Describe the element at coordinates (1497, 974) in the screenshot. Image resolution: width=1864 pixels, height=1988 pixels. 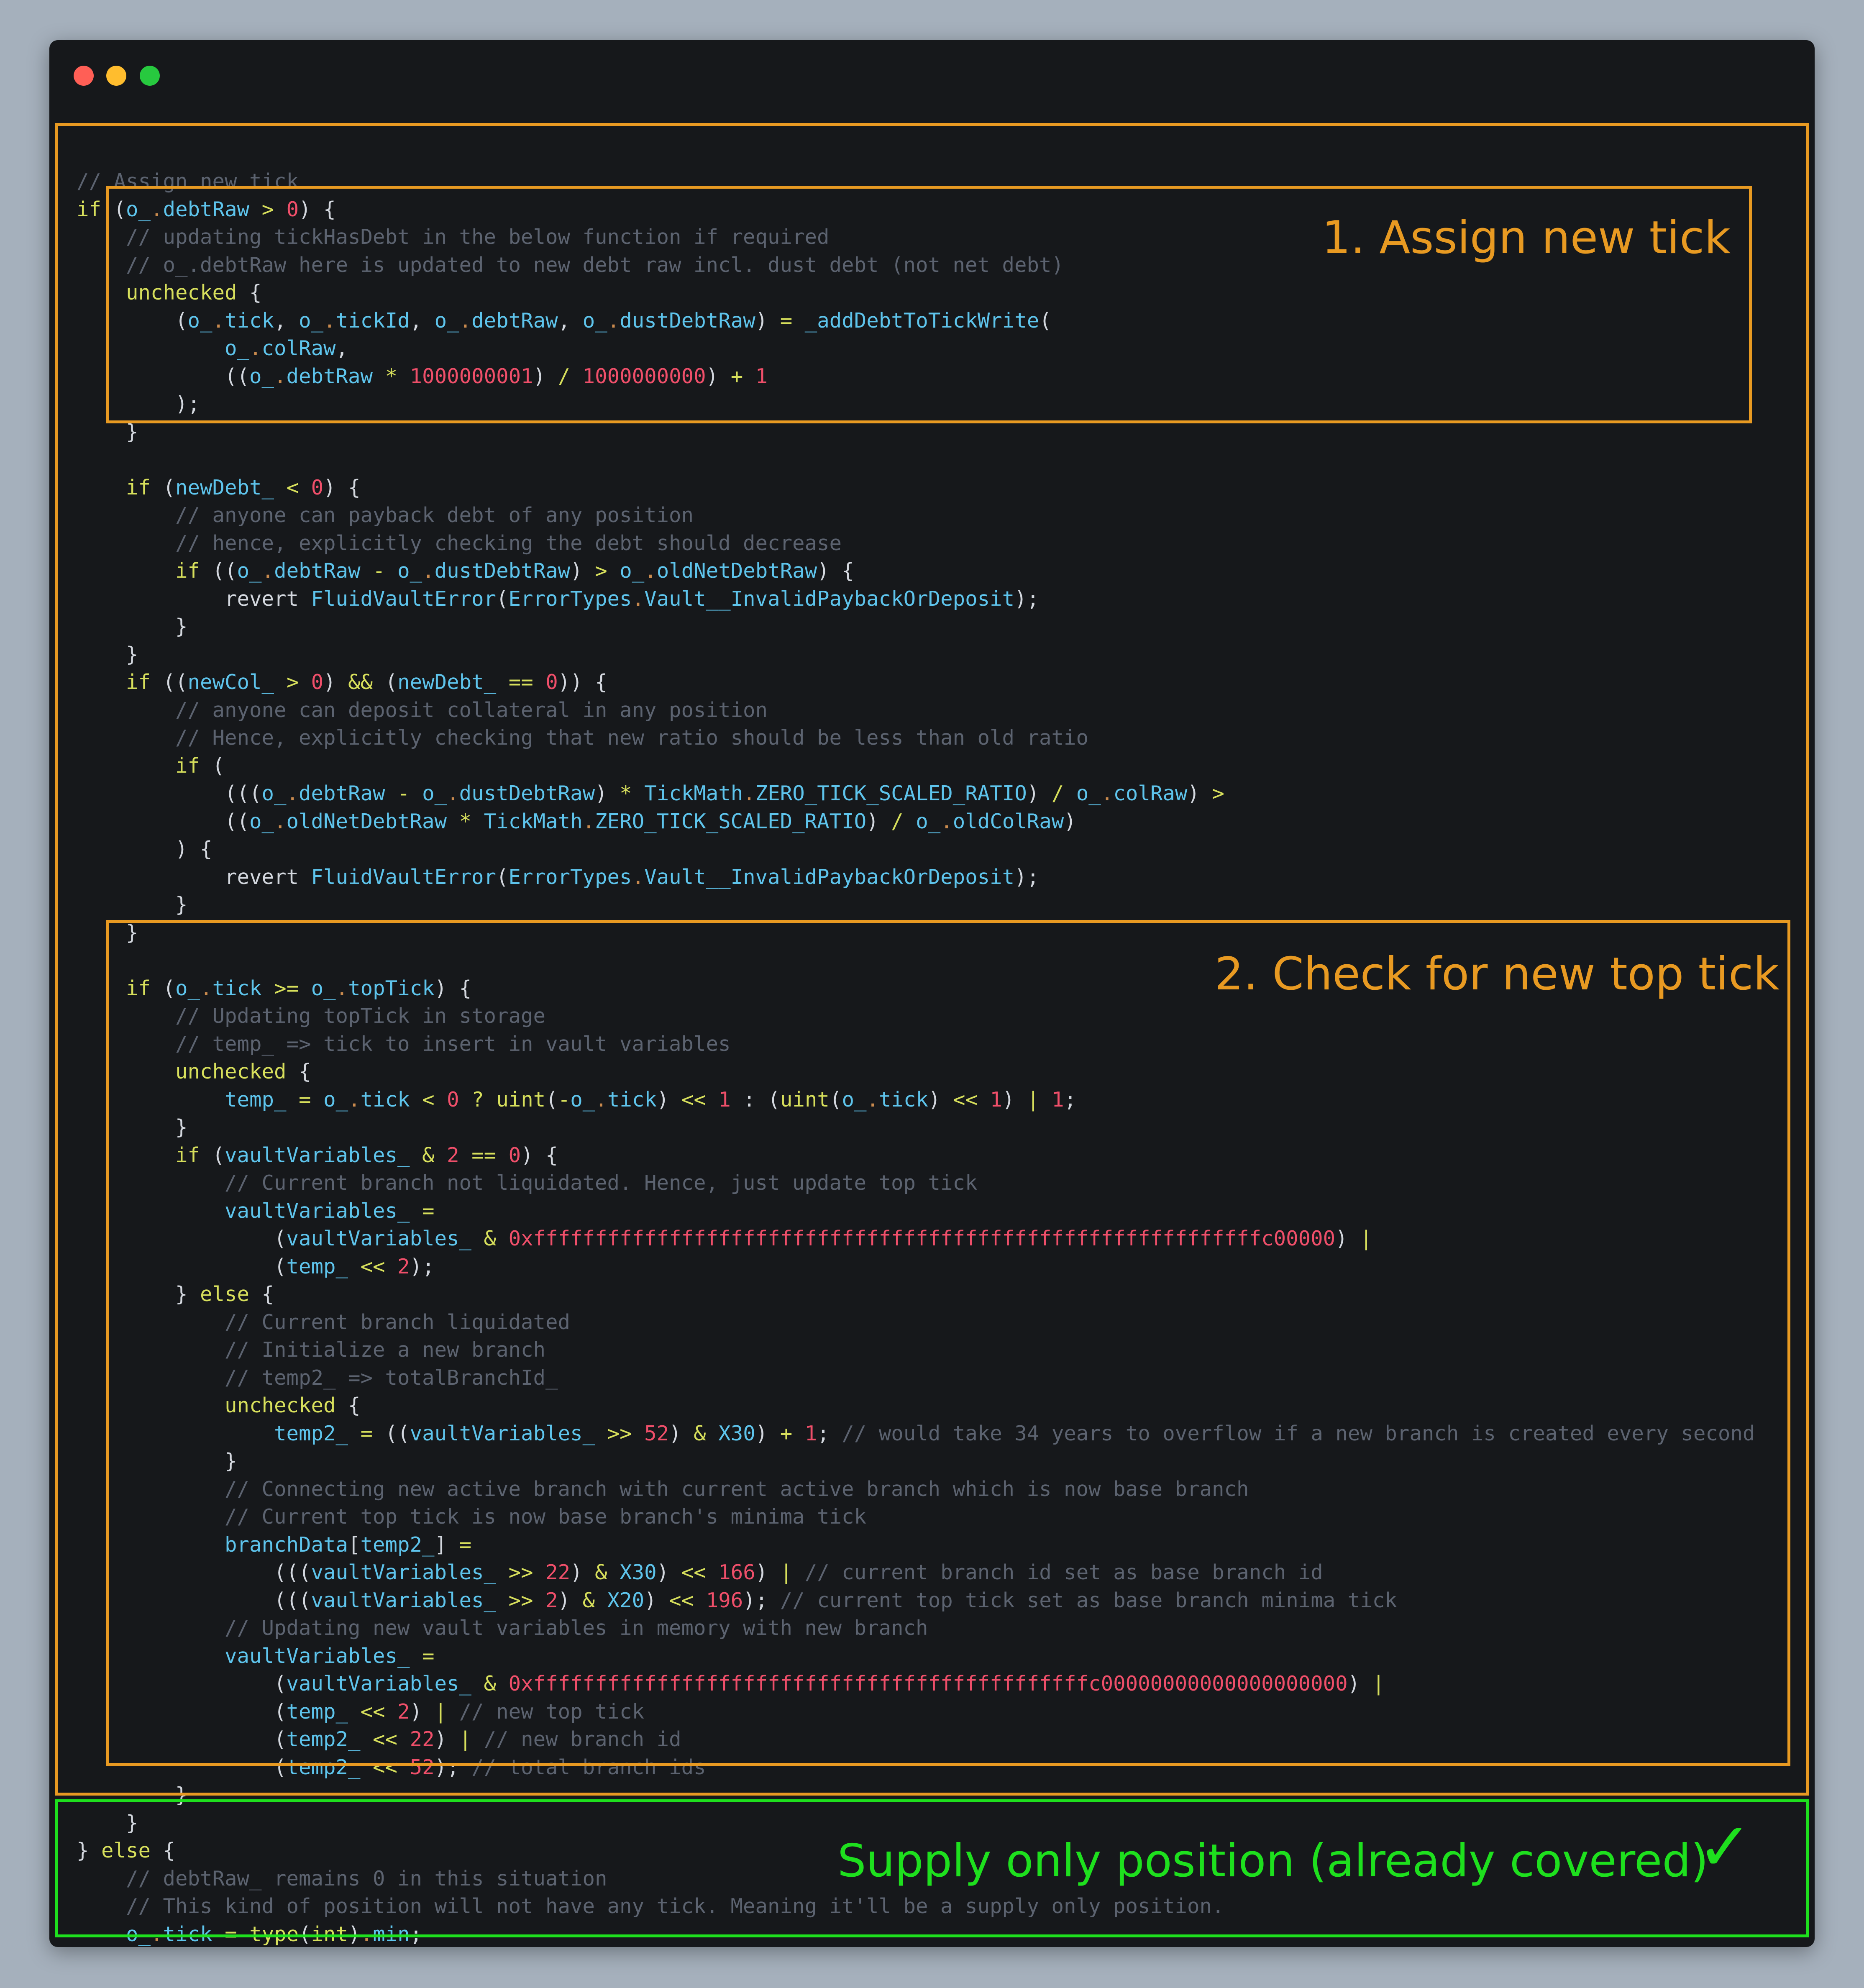
I see `annotation-label-top-tick: 2. Check for new top tick` at that location.